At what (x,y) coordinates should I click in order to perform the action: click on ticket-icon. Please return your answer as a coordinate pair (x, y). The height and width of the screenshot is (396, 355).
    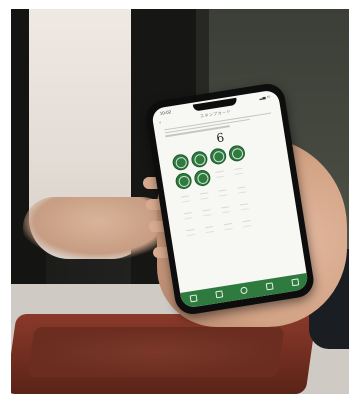
    Looking at the image, I should click on (219, 294).